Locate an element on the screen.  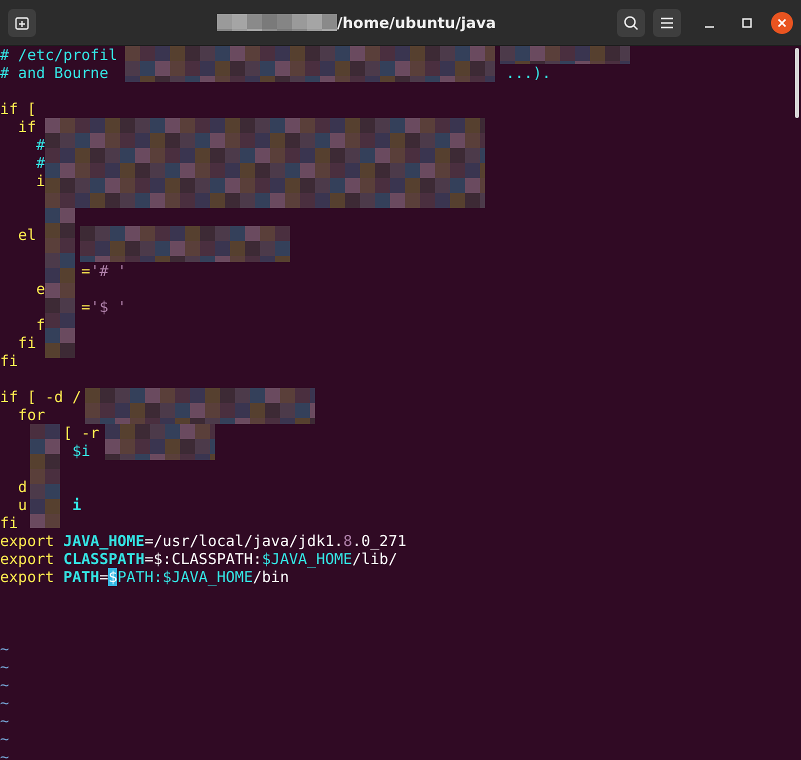
close-icon is located at coordinates (782, 23).